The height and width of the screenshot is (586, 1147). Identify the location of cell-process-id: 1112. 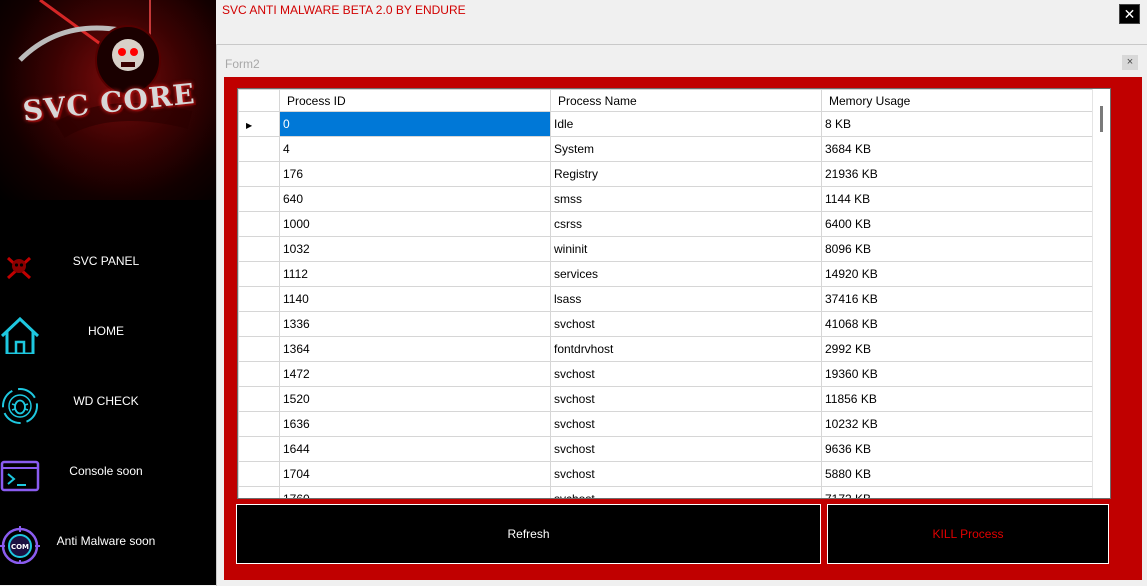
(415, 274).